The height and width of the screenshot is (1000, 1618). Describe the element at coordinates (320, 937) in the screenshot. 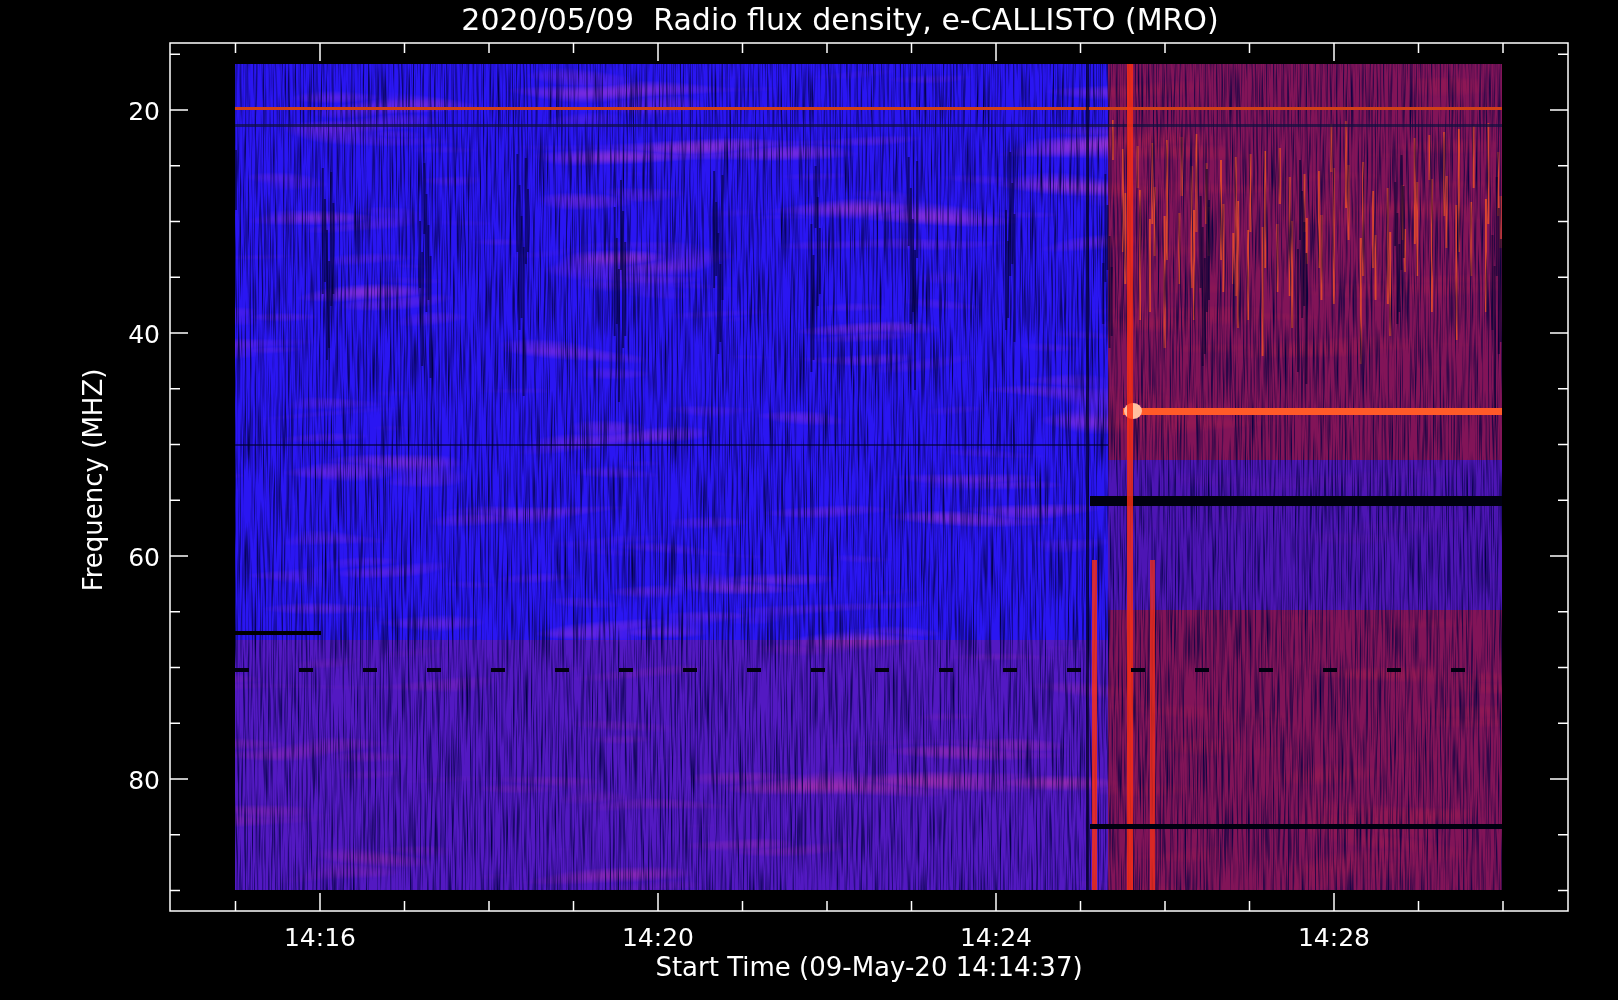

I see `axis-tick-label: 14:16` at that location.